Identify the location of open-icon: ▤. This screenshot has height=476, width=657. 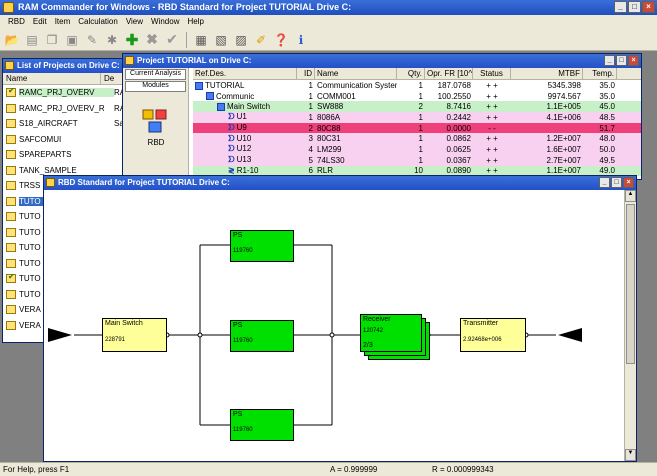
(32, 40).